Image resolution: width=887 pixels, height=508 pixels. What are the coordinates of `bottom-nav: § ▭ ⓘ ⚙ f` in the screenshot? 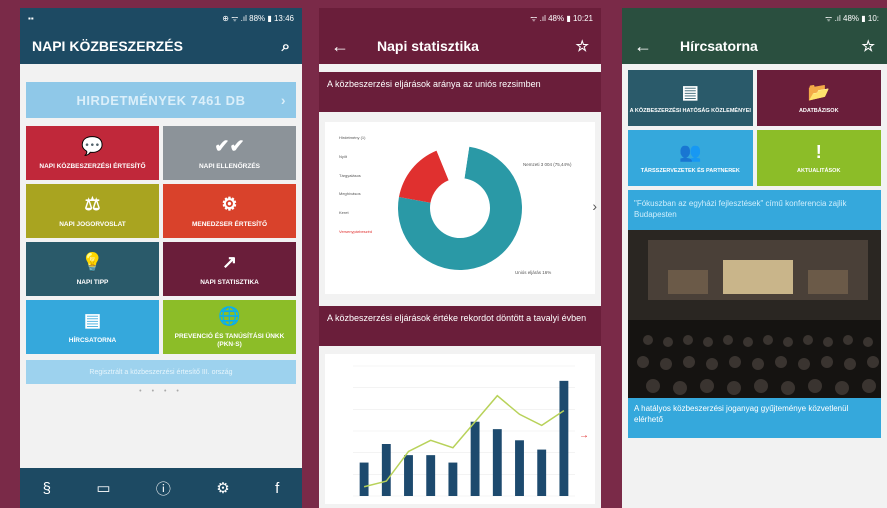 It's located at (161, 488).